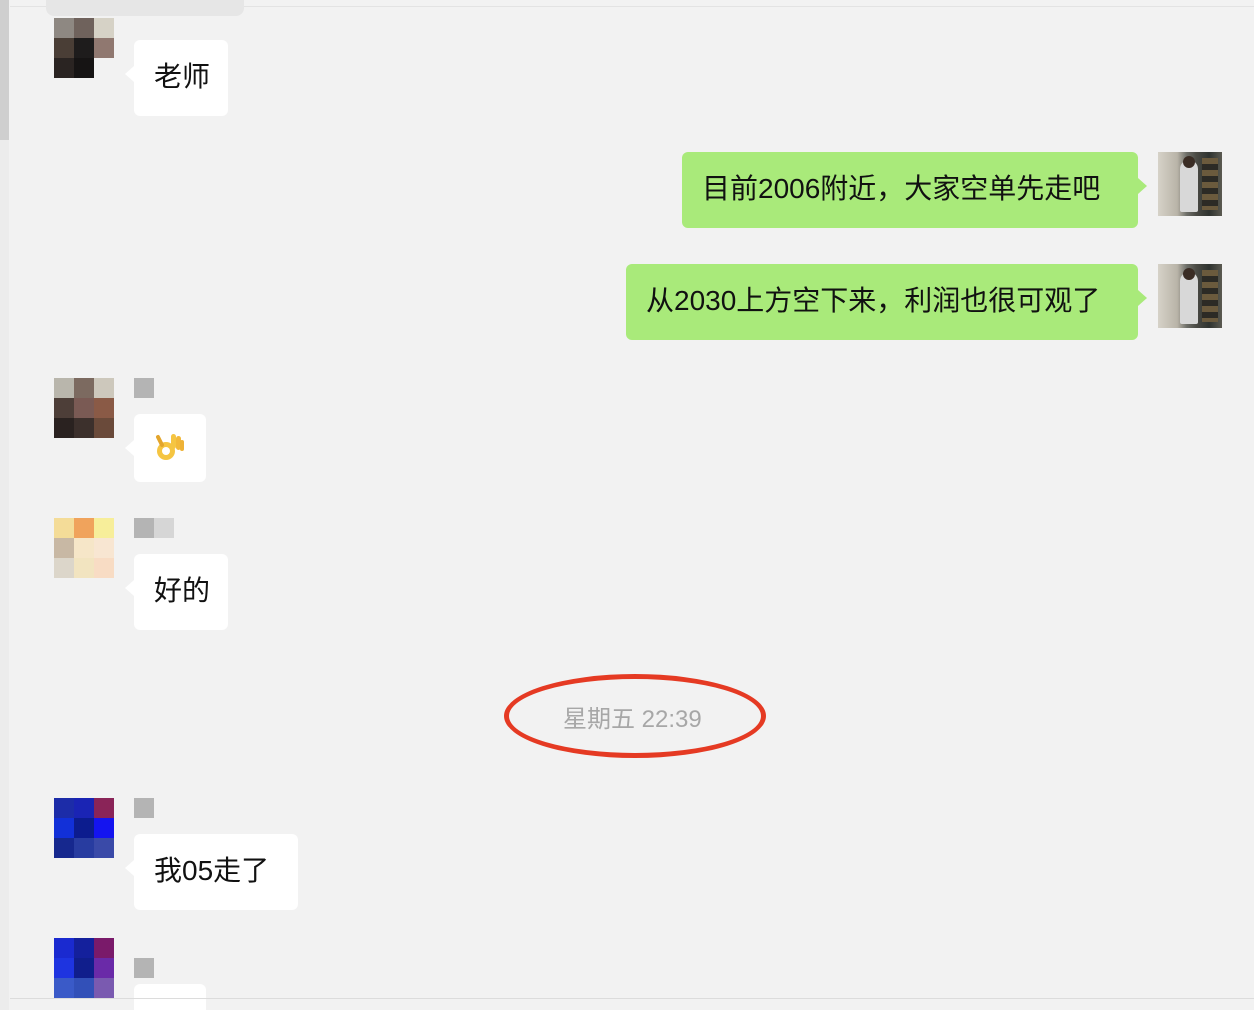 This screenshot has width=1254, height=1010. I want to click on message-bubble-outgoing: 从2030上方空下来，利润也很可观了, so click(886, 302).